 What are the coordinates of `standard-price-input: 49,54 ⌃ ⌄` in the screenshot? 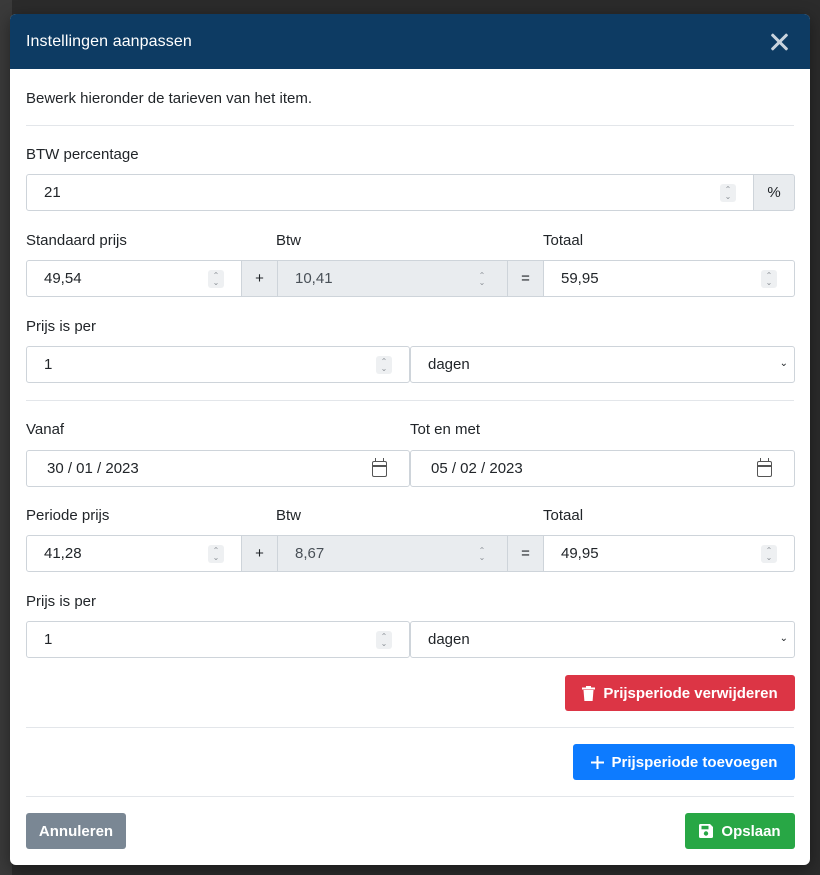 It's located at (134, 278).